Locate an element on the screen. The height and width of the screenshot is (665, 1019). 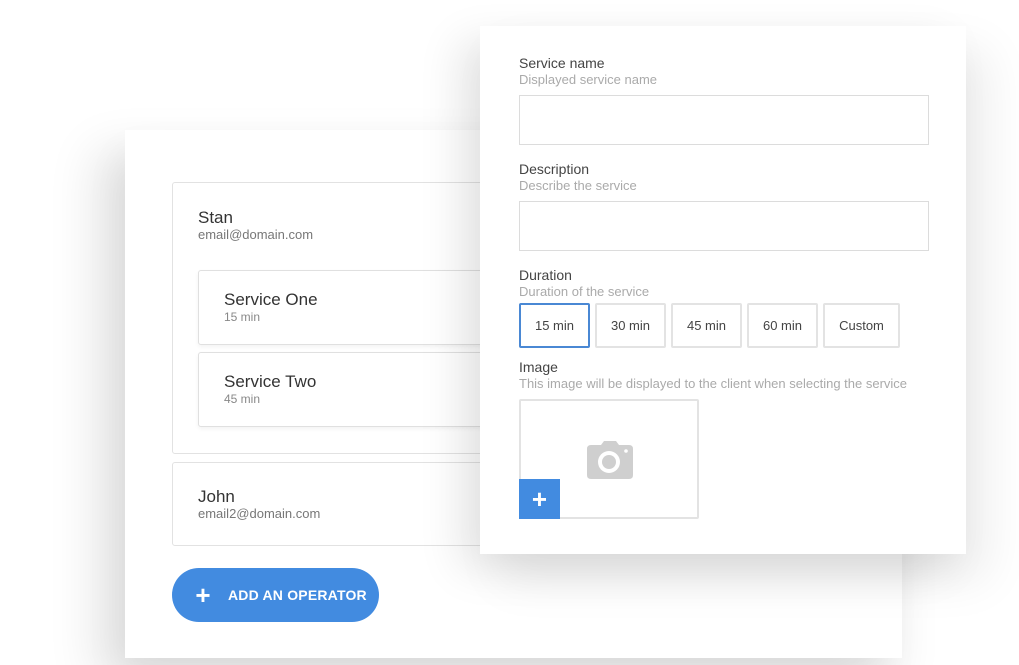
image-upload-box: + is located at coordinates (609, 459).